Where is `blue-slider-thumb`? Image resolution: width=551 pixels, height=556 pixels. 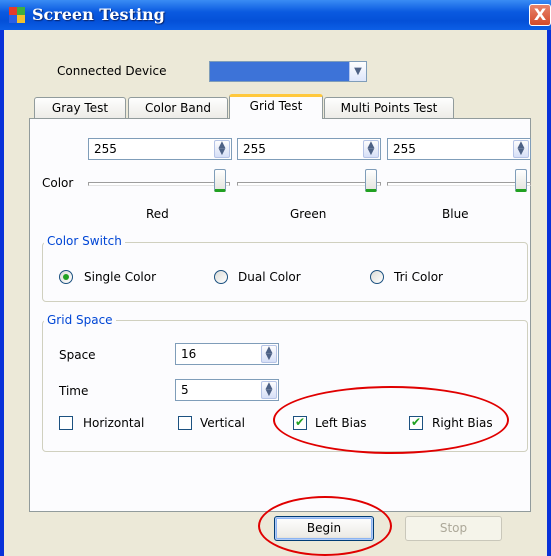 blue-slider-thumb is located at coordinates (521, 180).